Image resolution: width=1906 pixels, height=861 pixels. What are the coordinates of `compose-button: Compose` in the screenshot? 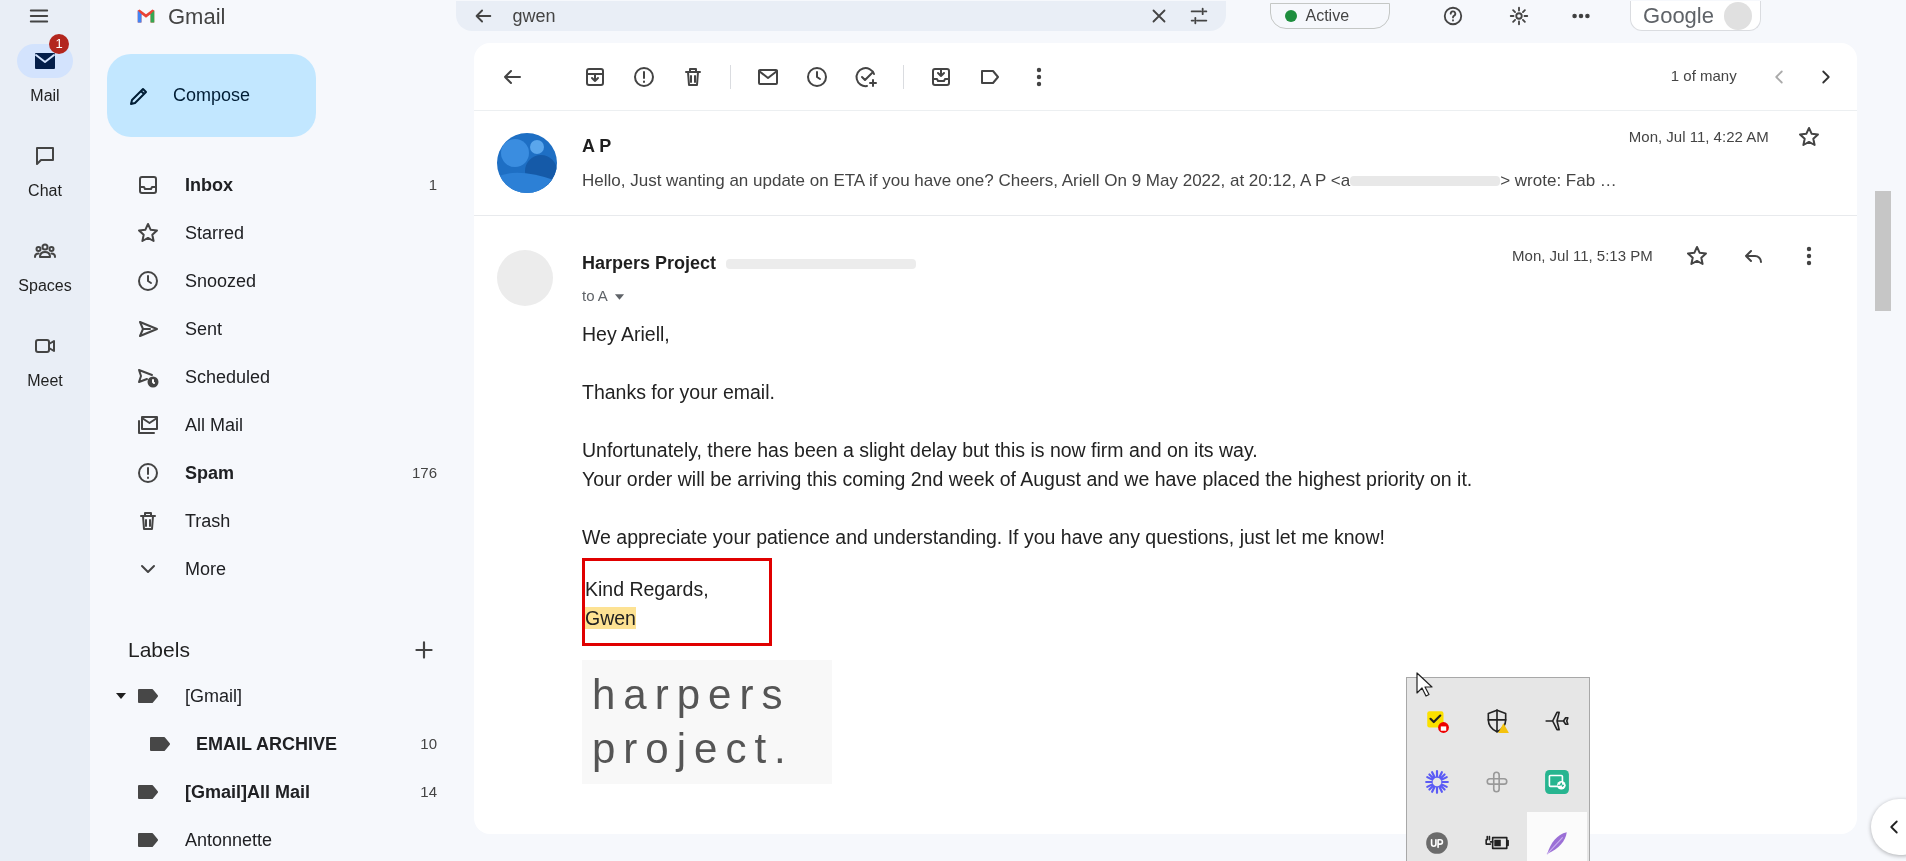 It's located at (211, 95).